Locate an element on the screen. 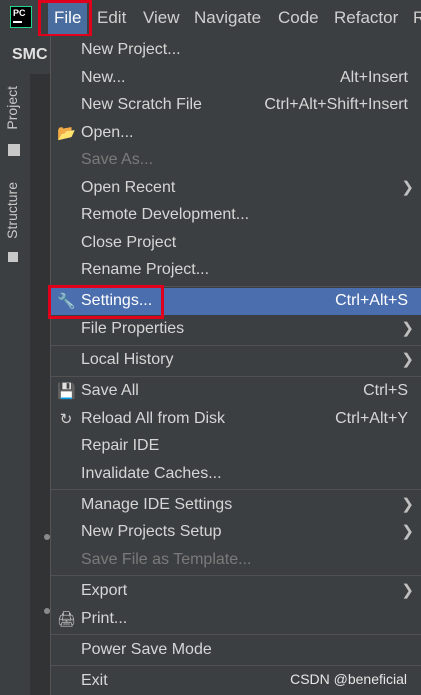  menu-item-reload-all-from-disk: ↻ Reload All from Disk Ctrl+Alt+Y is located at coordinates (236, 419).